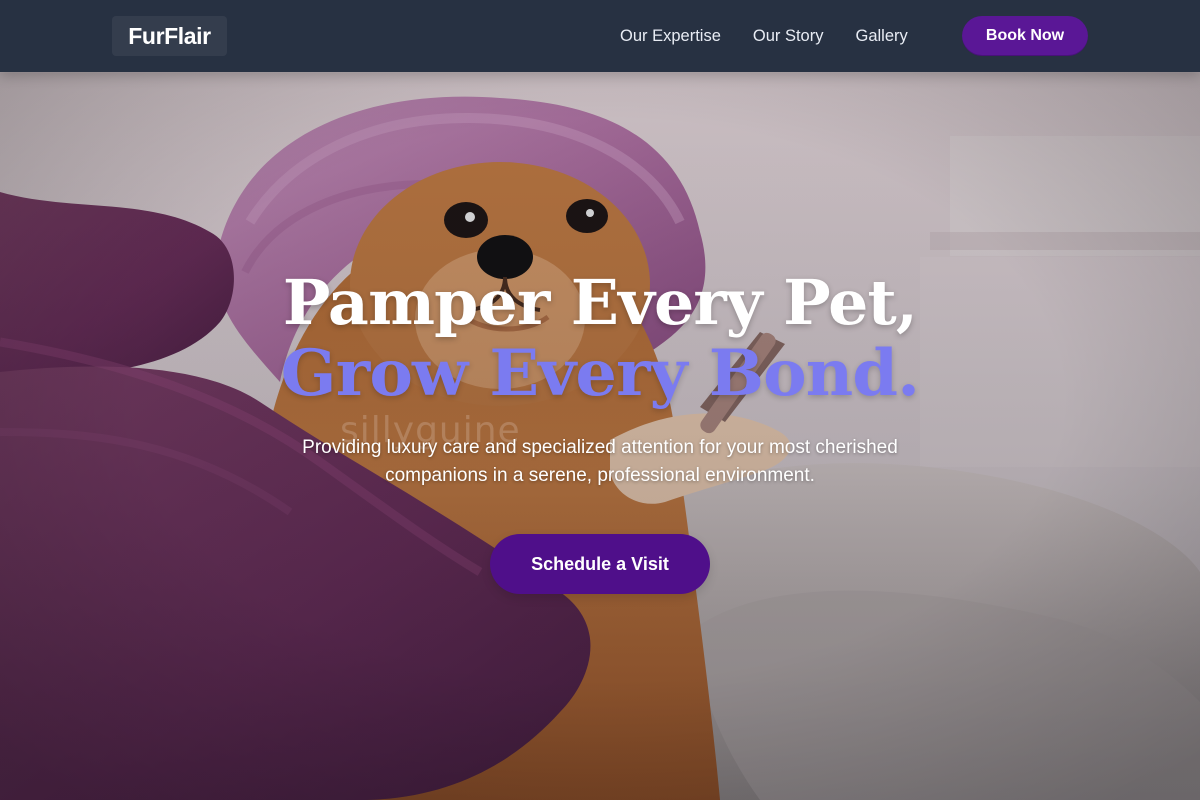 The image size is (1200, 800). Describe the element at coordinates (600, 564) in the screenshot. I see `schedule-visit-button: Schedule a Visit` at that location.